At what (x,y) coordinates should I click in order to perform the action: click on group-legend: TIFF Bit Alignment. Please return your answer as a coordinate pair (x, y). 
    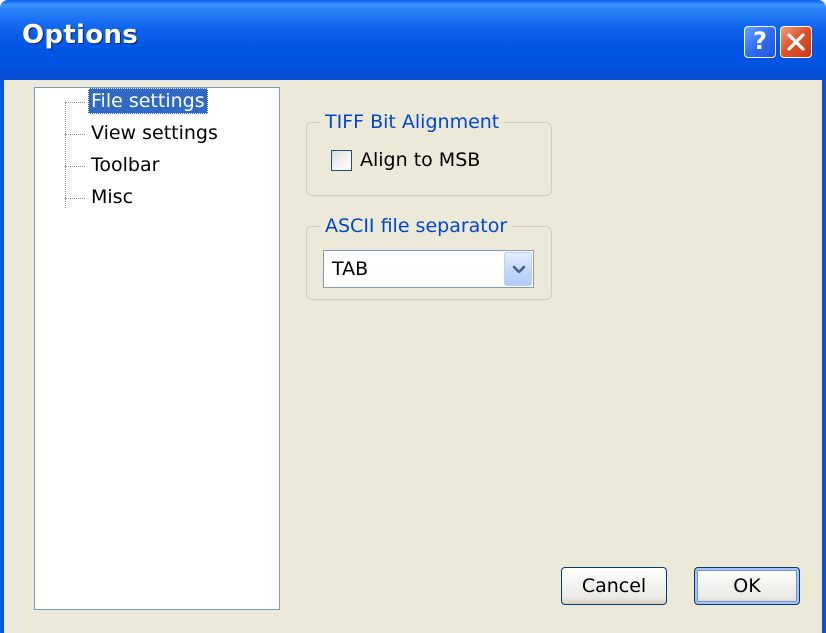
    Looking at the image, I should click on (412, 122).